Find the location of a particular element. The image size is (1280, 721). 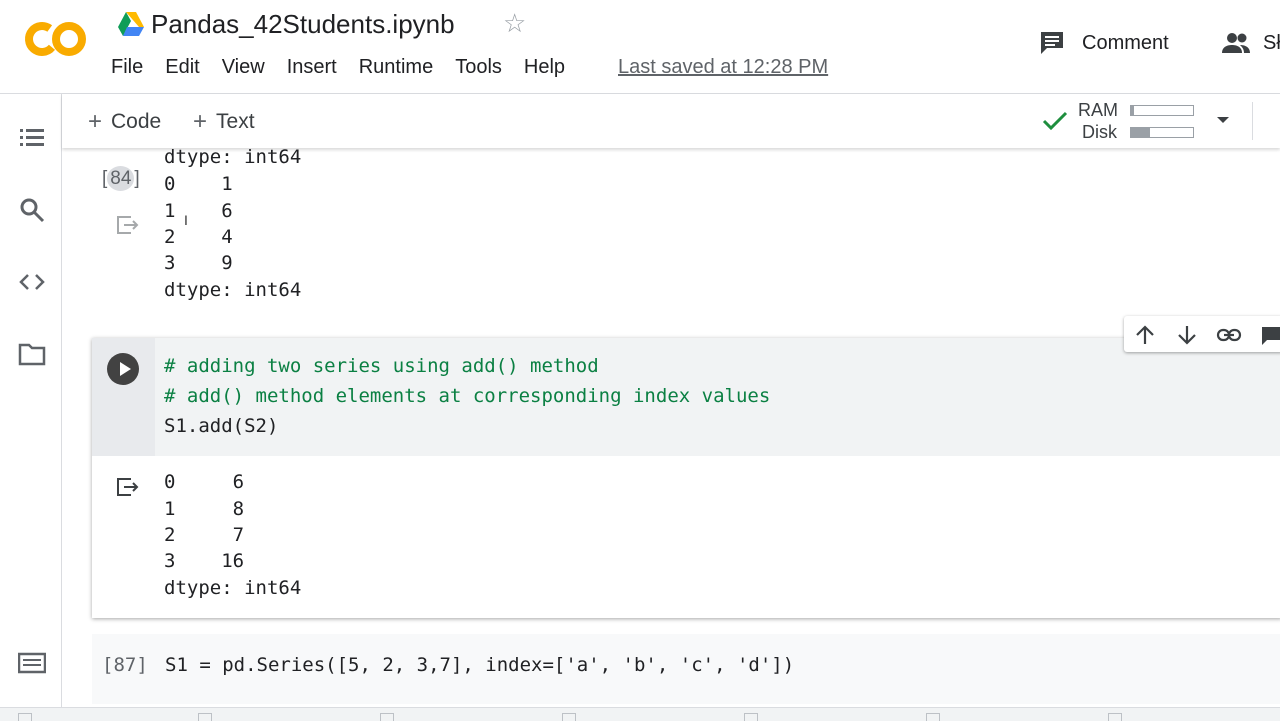

comment-button: Comment is located at coordinates (1103, 43).